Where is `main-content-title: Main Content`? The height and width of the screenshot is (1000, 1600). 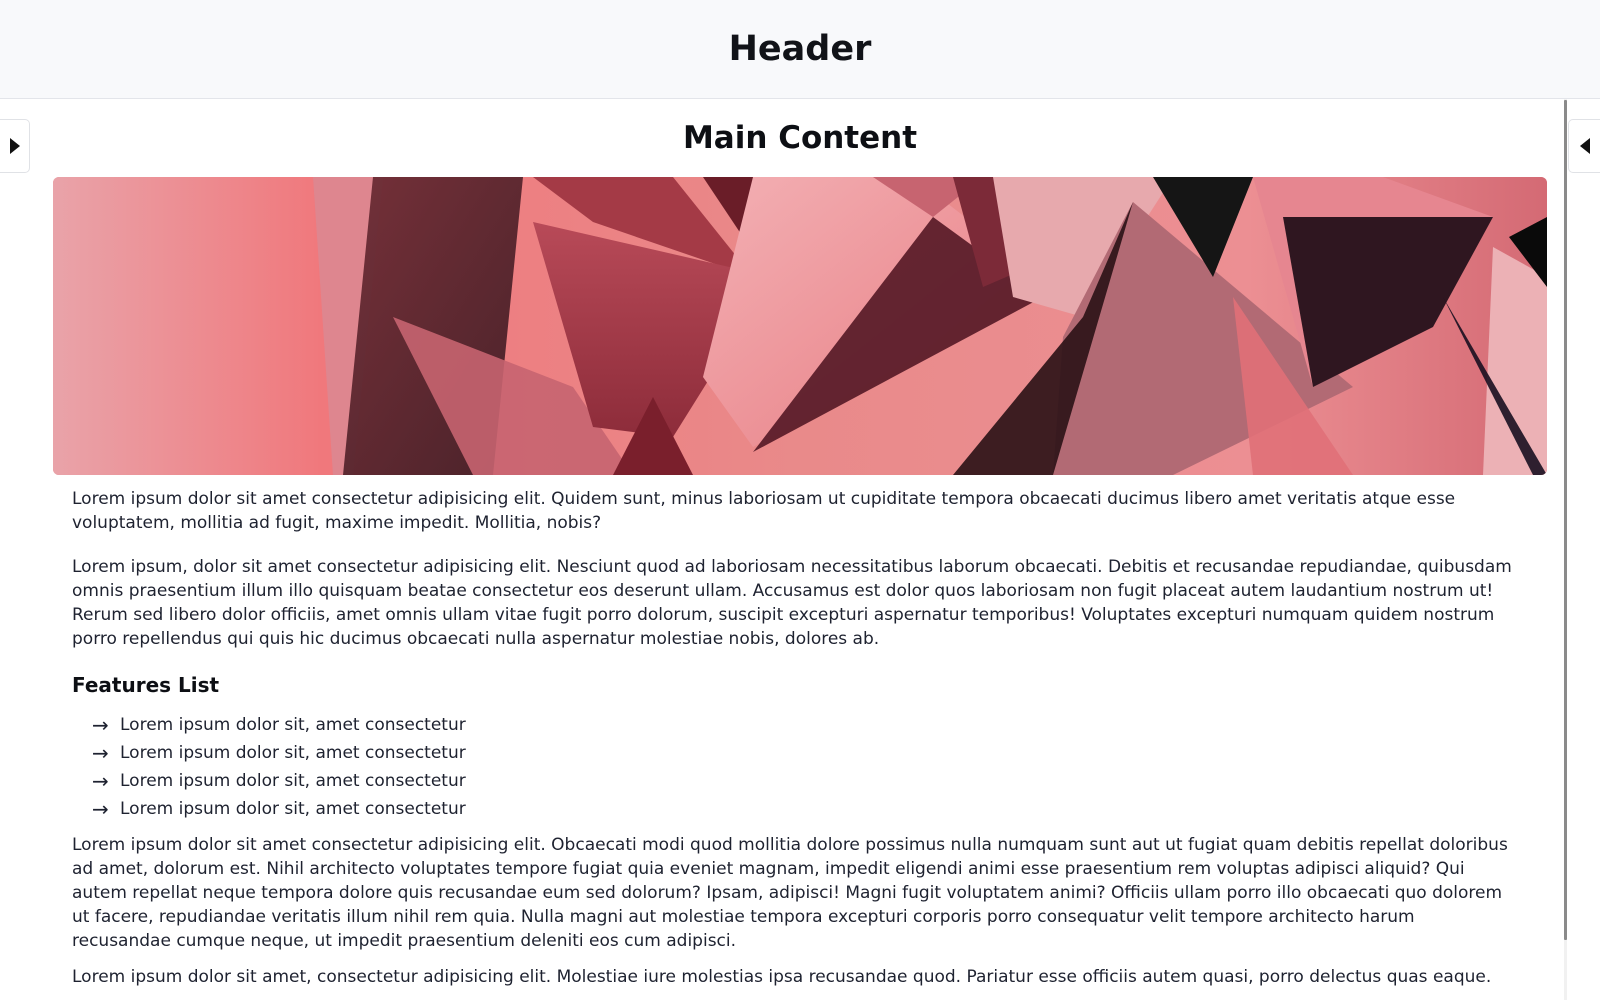 main-content-title: Main Content is located at coordinates (800, 138).